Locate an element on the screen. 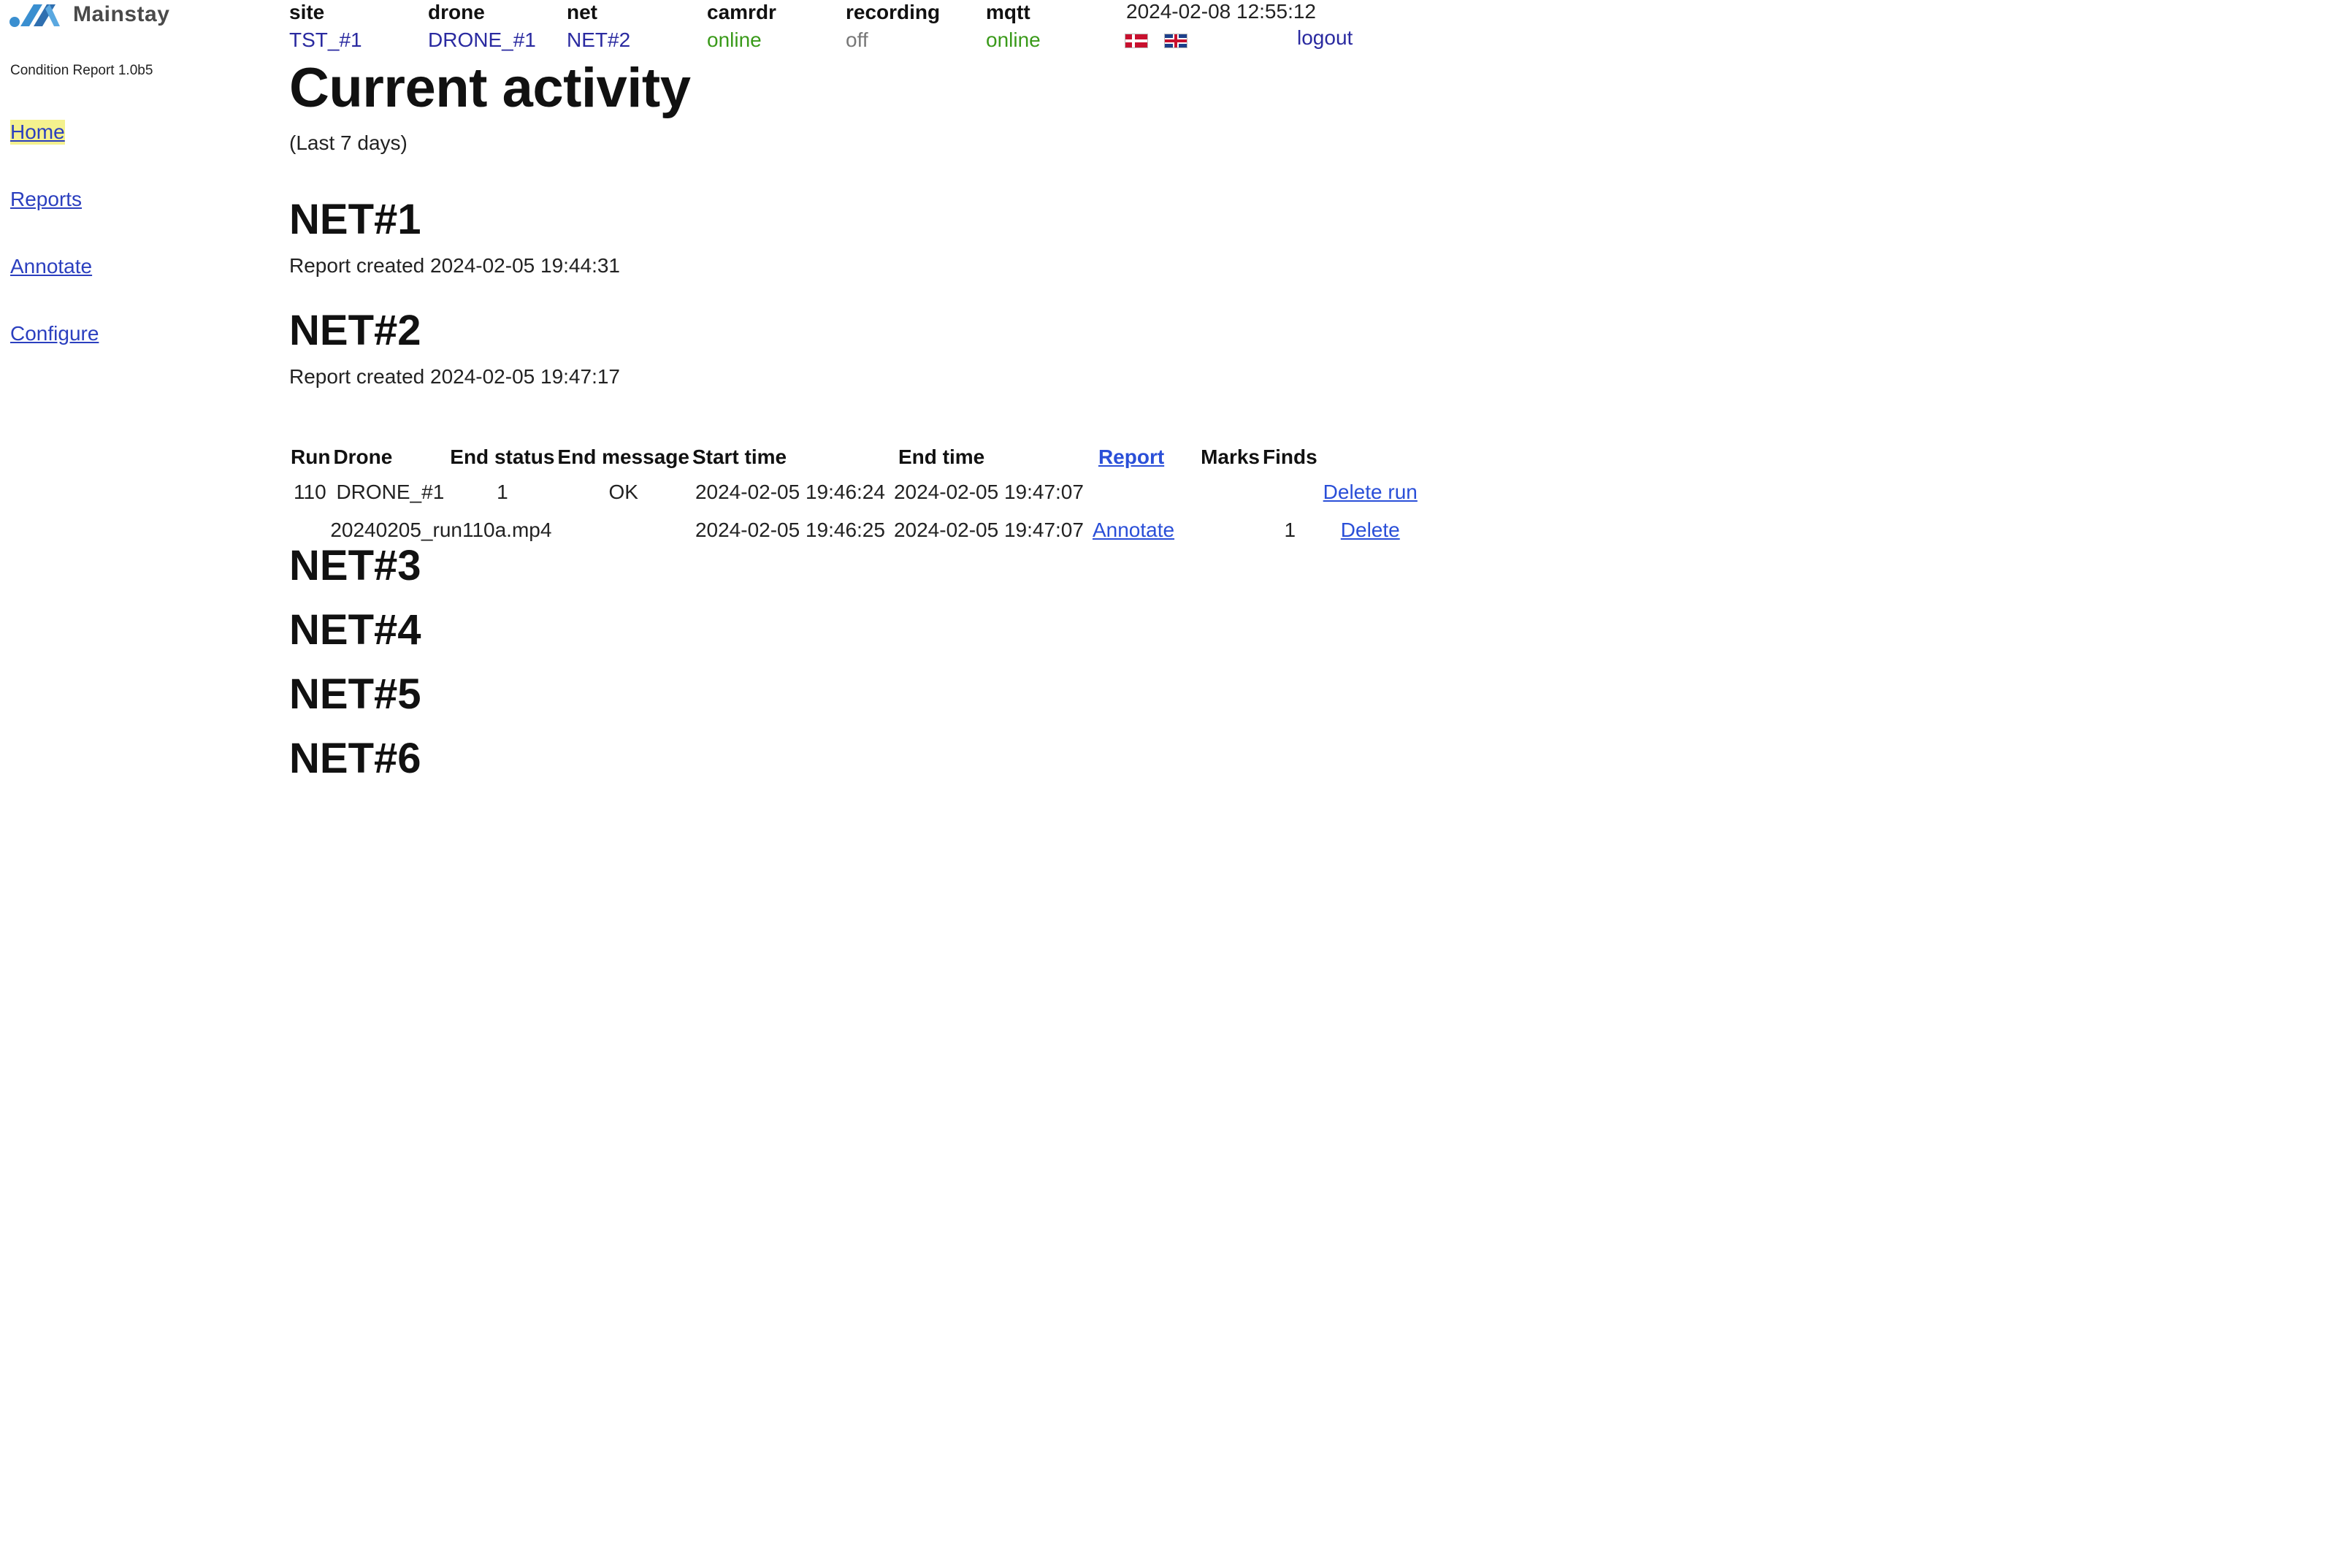 The width and height of the screenshot is (2337, 1568). col-finds: Finds is located at coordinates (1290, 456).